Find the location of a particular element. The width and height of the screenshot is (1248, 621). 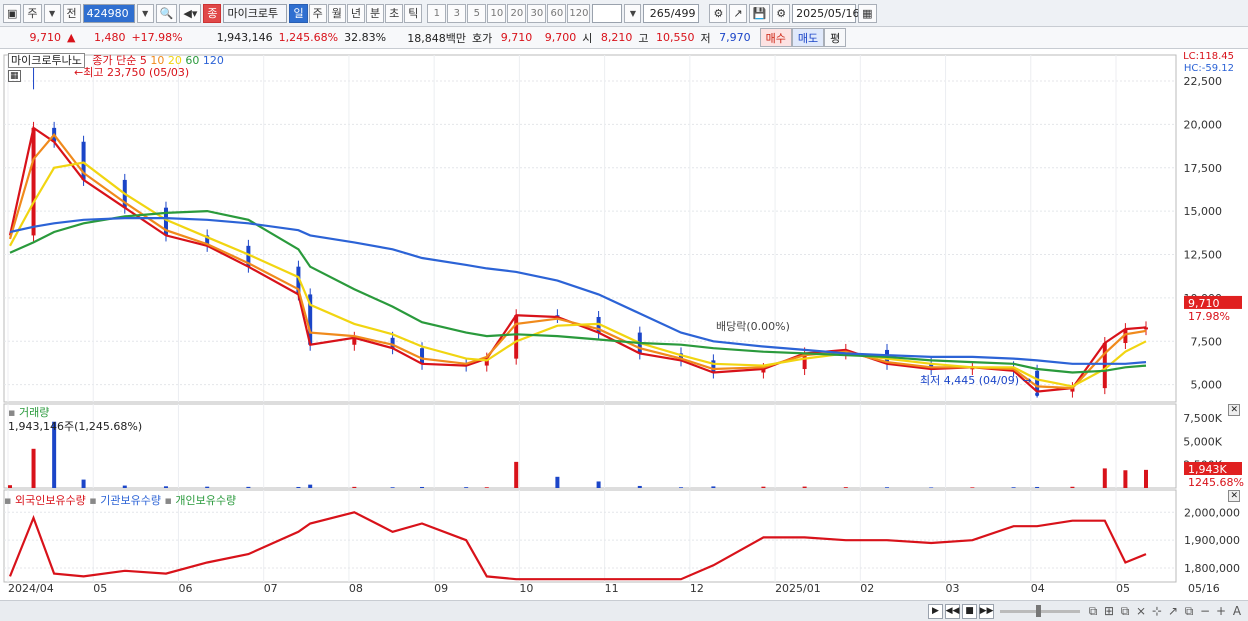

crosshair-icon: ⊹ is located at coordinates (1157, 611).